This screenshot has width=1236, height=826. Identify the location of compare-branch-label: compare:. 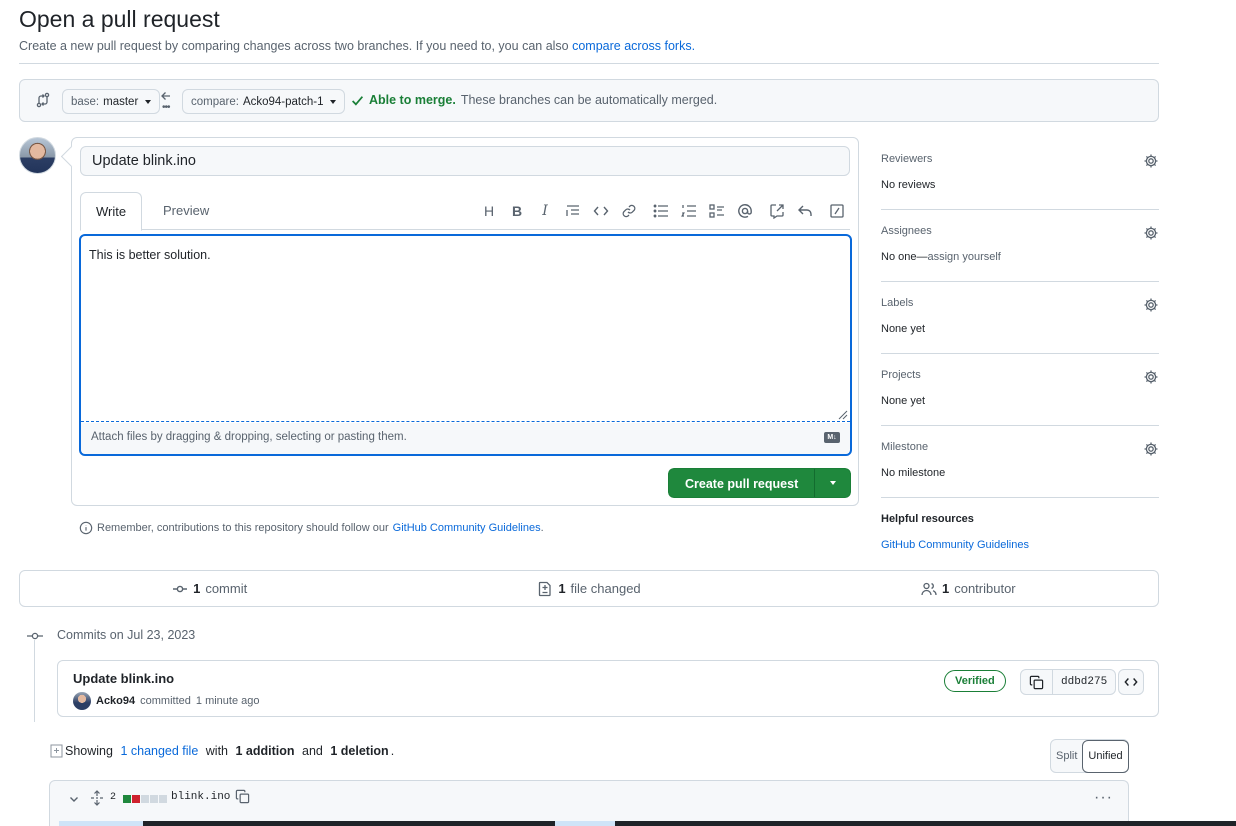
(215, 101).